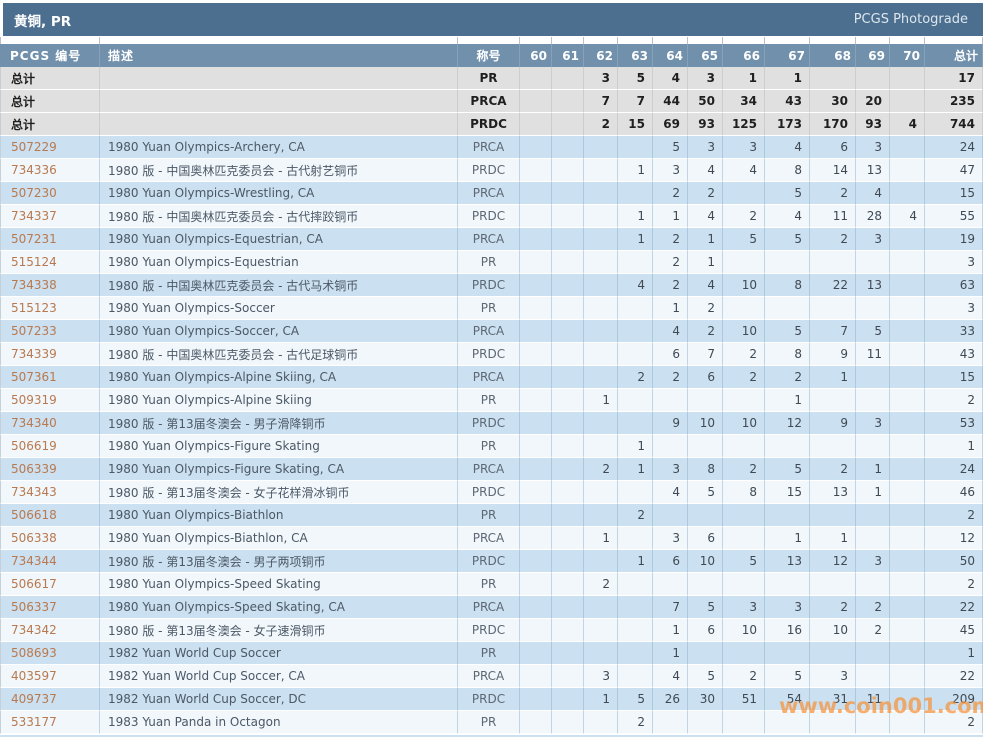 Image resolution: width=983 pixels, height=737 pixels. I want to click on pcgs-number-cell: 734340, so click(50, 423).